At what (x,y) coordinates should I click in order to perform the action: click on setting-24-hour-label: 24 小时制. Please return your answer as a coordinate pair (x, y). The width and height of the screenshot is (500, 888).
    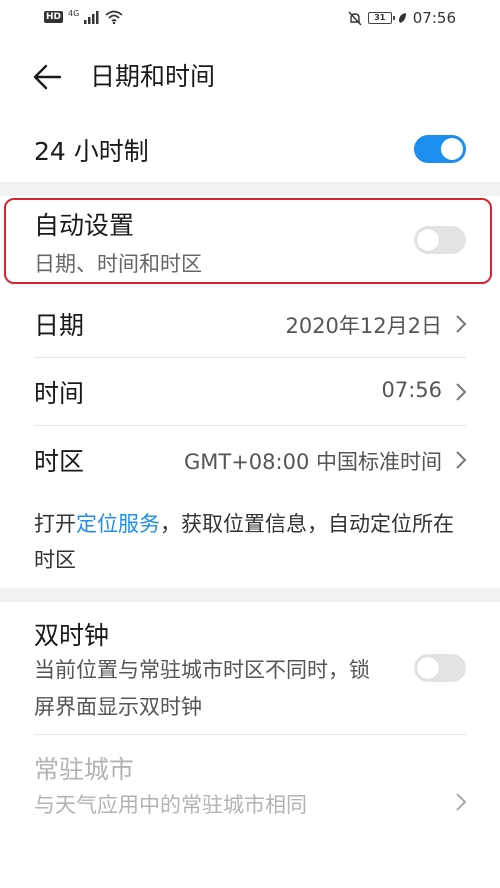
    Looking at the image, I should click on (91, 151).